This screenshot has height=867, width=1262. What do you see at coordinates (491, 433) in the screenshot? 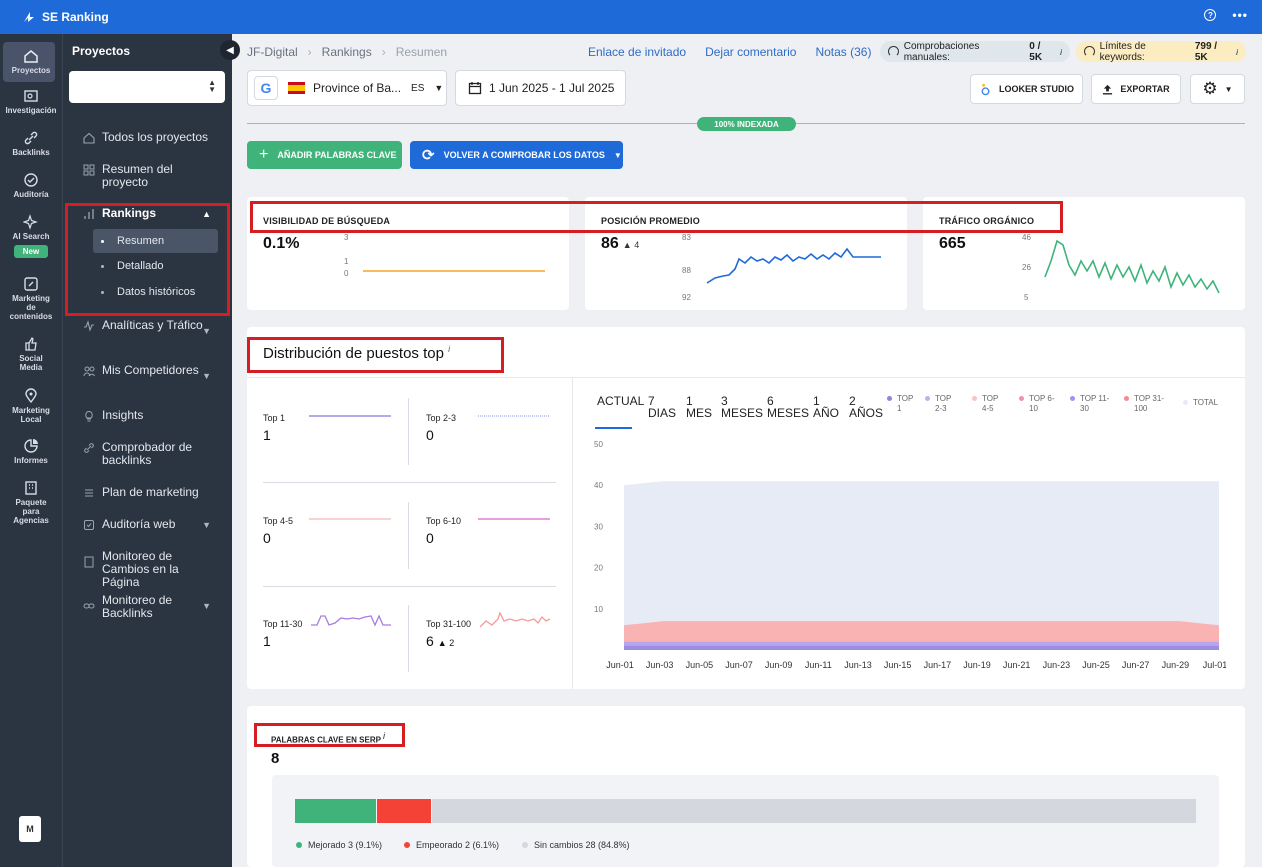
I see `distribution-cell-top2-3: Top 2-3 0` at bounding box center [491, 433].